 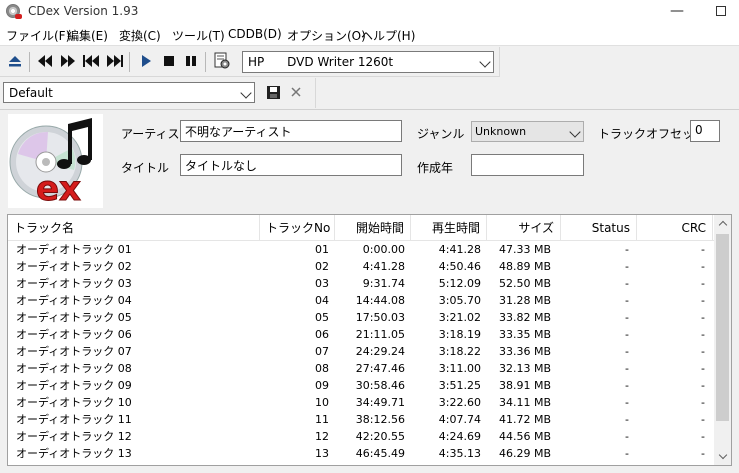 I want to click on scroll-down-button, so click(x=722, y=456).